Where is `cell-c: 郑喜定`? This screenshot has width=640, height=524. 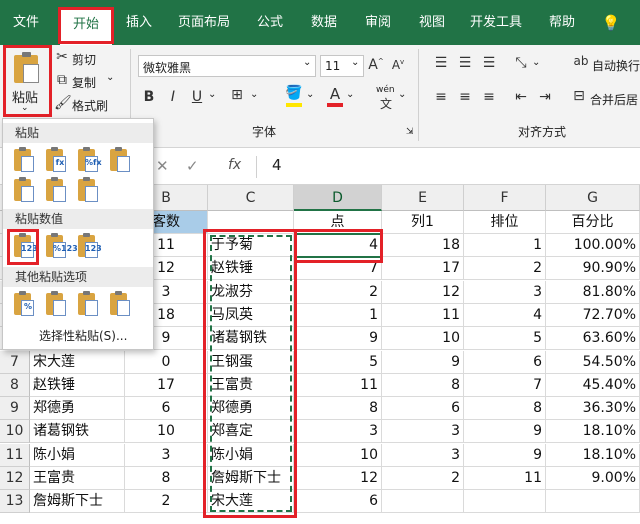
cell-c: 郑喜定 is located at coordinates (251, 432).